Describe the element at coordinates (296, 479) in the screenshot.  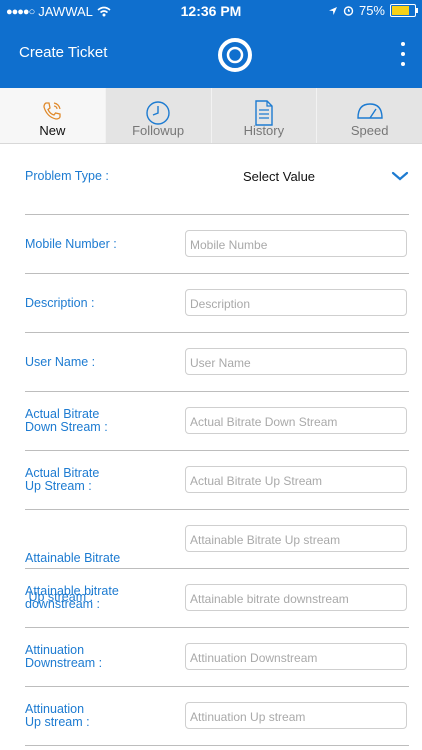
I see `actual-bitrate-up-input: Actual Bitrate Up Stream` at that location.